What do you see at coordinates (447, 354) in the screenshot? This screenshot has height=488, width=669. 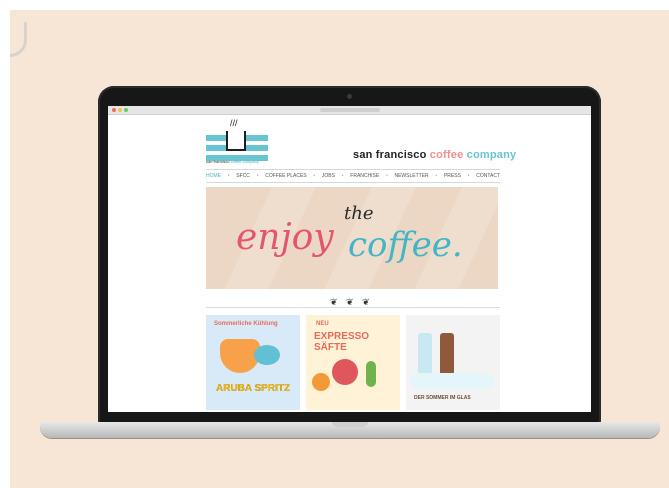 I see `iced-coffee-illustration` at bounding box center [447, 354].